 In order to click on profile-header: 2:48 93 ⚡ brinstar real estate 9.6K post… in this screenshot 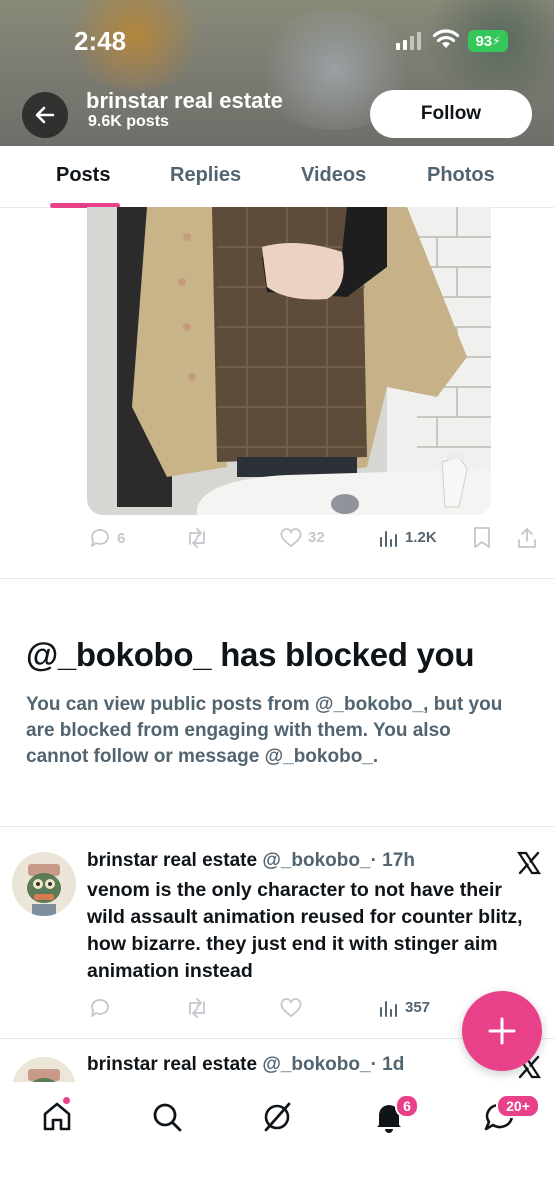, I will do `click(277, 73)`.